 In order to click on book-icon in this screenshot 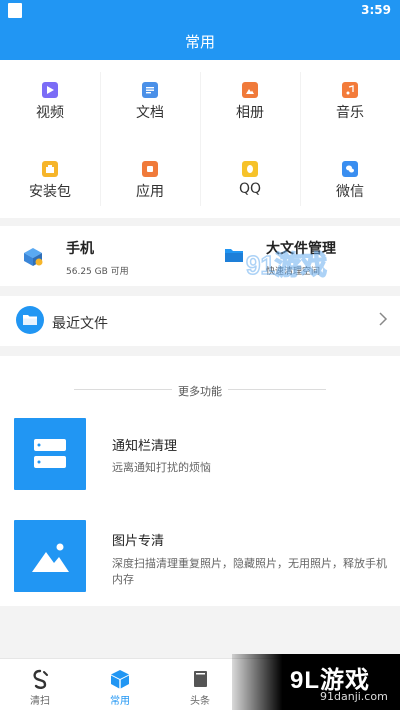, I will do `click(200, 679)`.